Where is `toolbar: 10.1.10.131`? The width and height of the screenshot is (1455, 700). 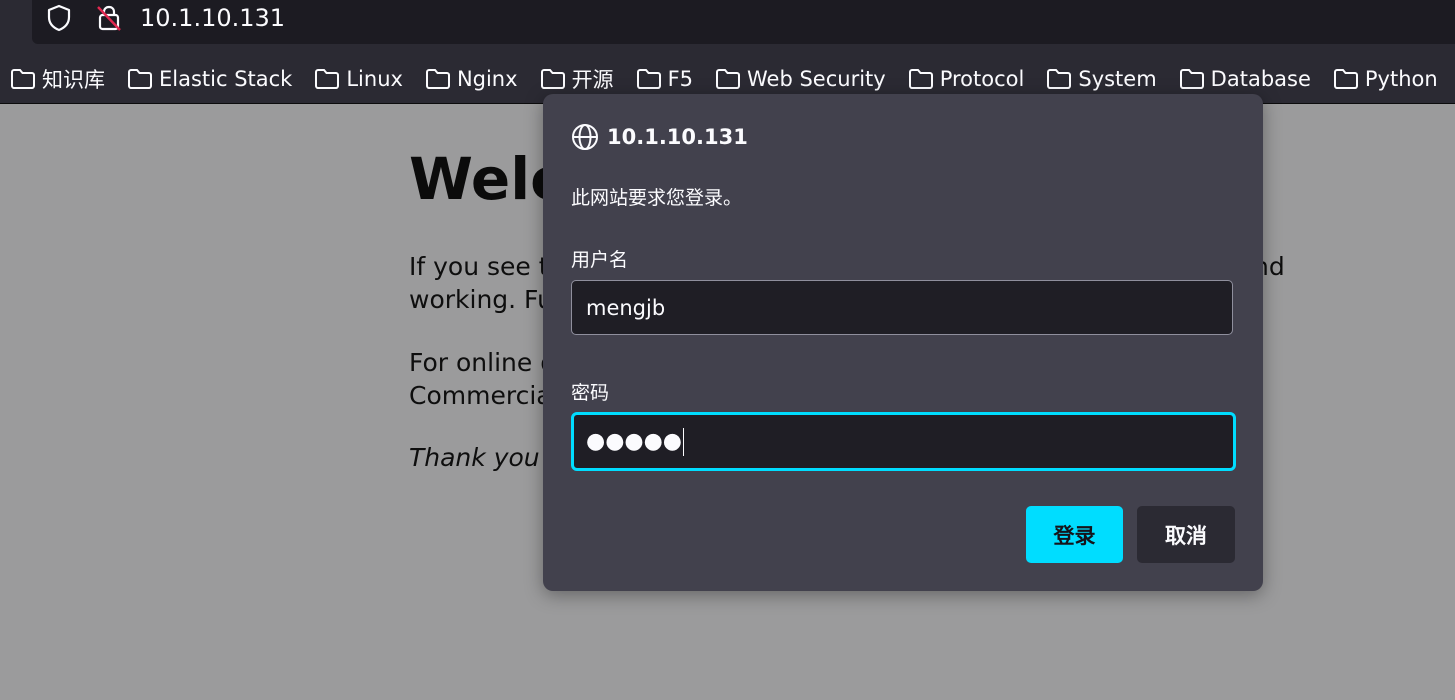 toolbar: 10.1.10.131 is located at coordinates (727, 27).